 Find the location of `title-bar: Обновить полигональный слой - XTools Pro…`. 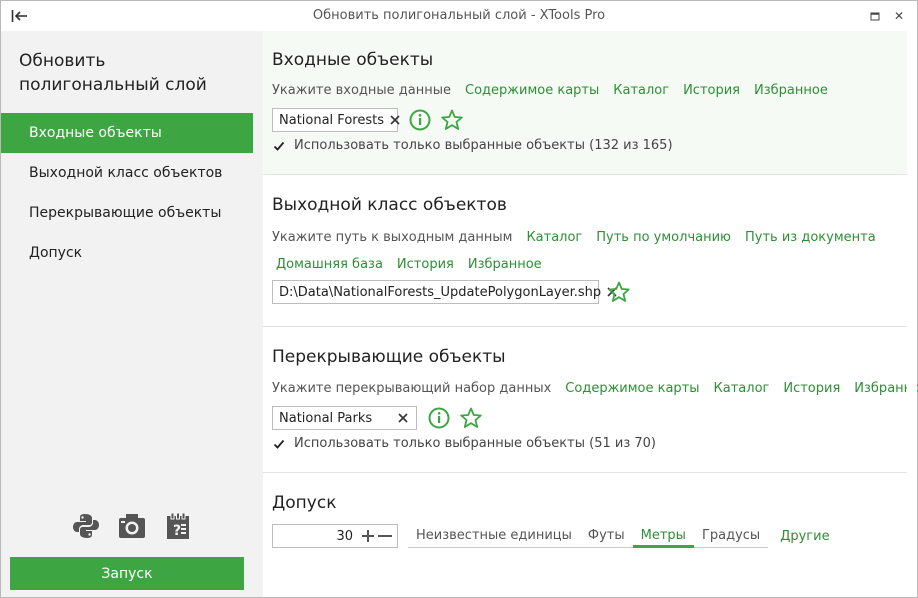

title-bar: Обновить полигональный слой - XTools Pro… is located at coordinates (459, 16).